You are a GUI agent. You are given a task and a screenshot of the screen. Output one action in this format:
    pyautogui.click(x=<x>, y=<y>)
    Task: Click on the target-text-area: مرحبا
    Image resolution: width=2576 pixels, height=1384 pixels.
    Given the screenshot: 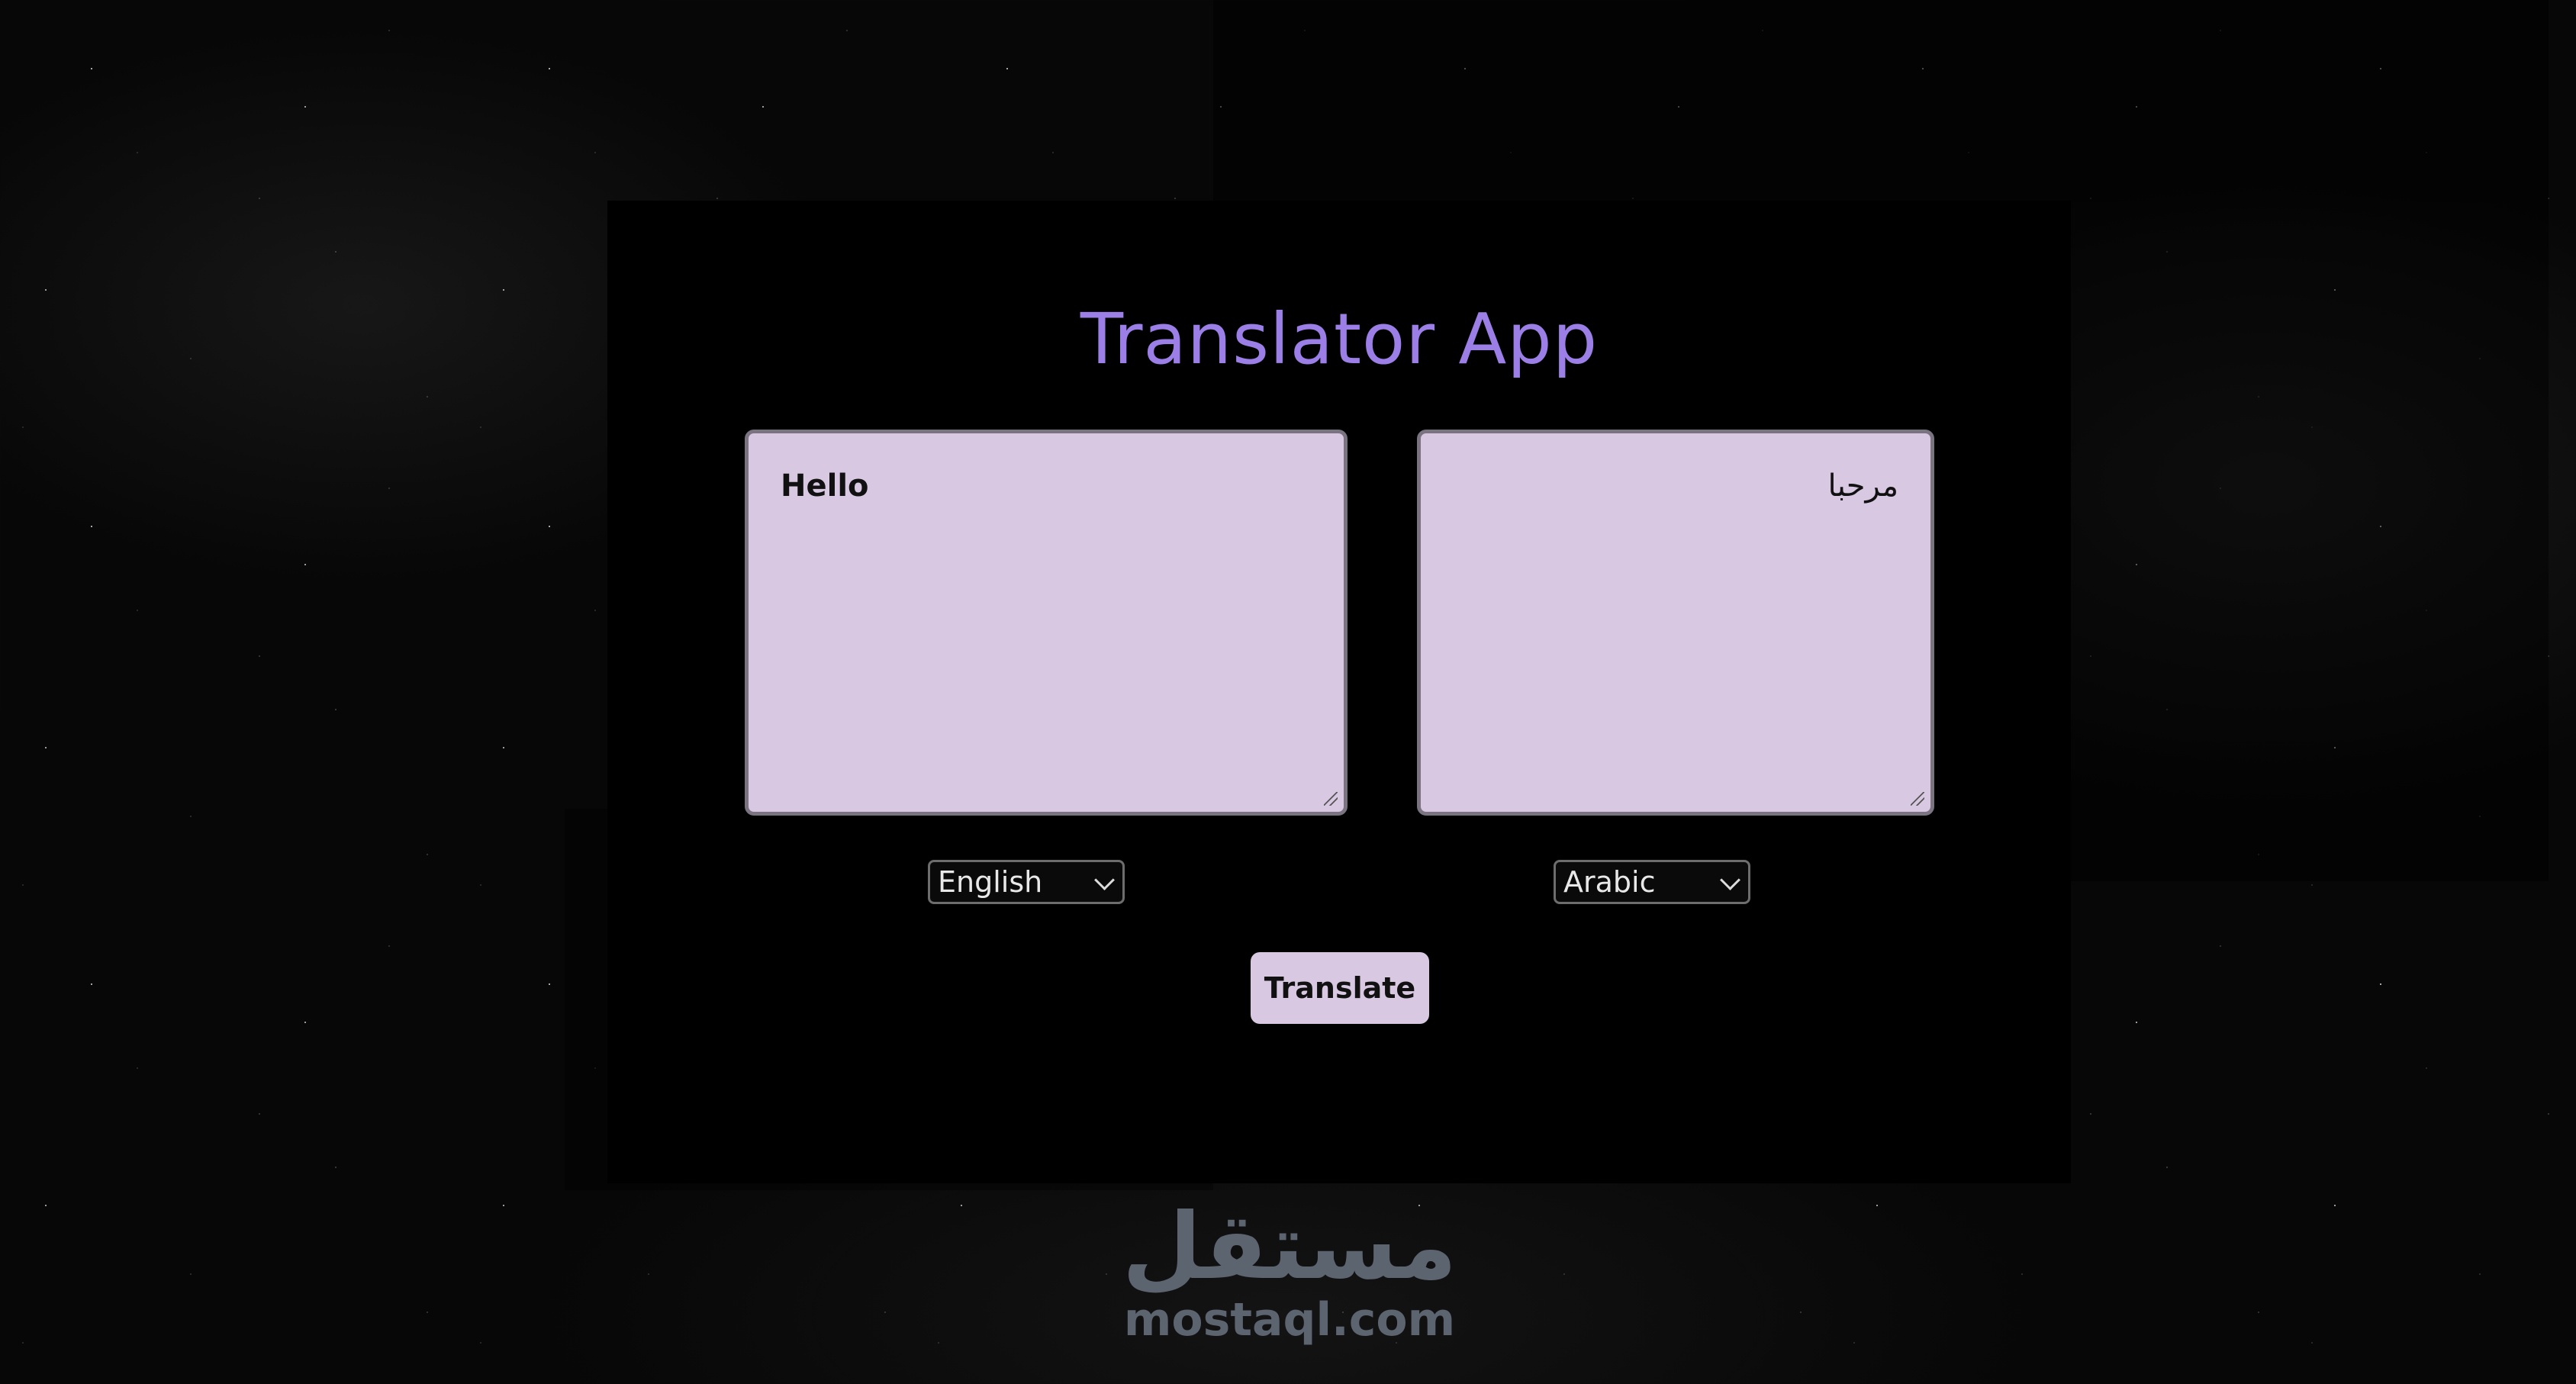 What is the action you would take?
    pyautogui.click(x=1675, y=623)
    